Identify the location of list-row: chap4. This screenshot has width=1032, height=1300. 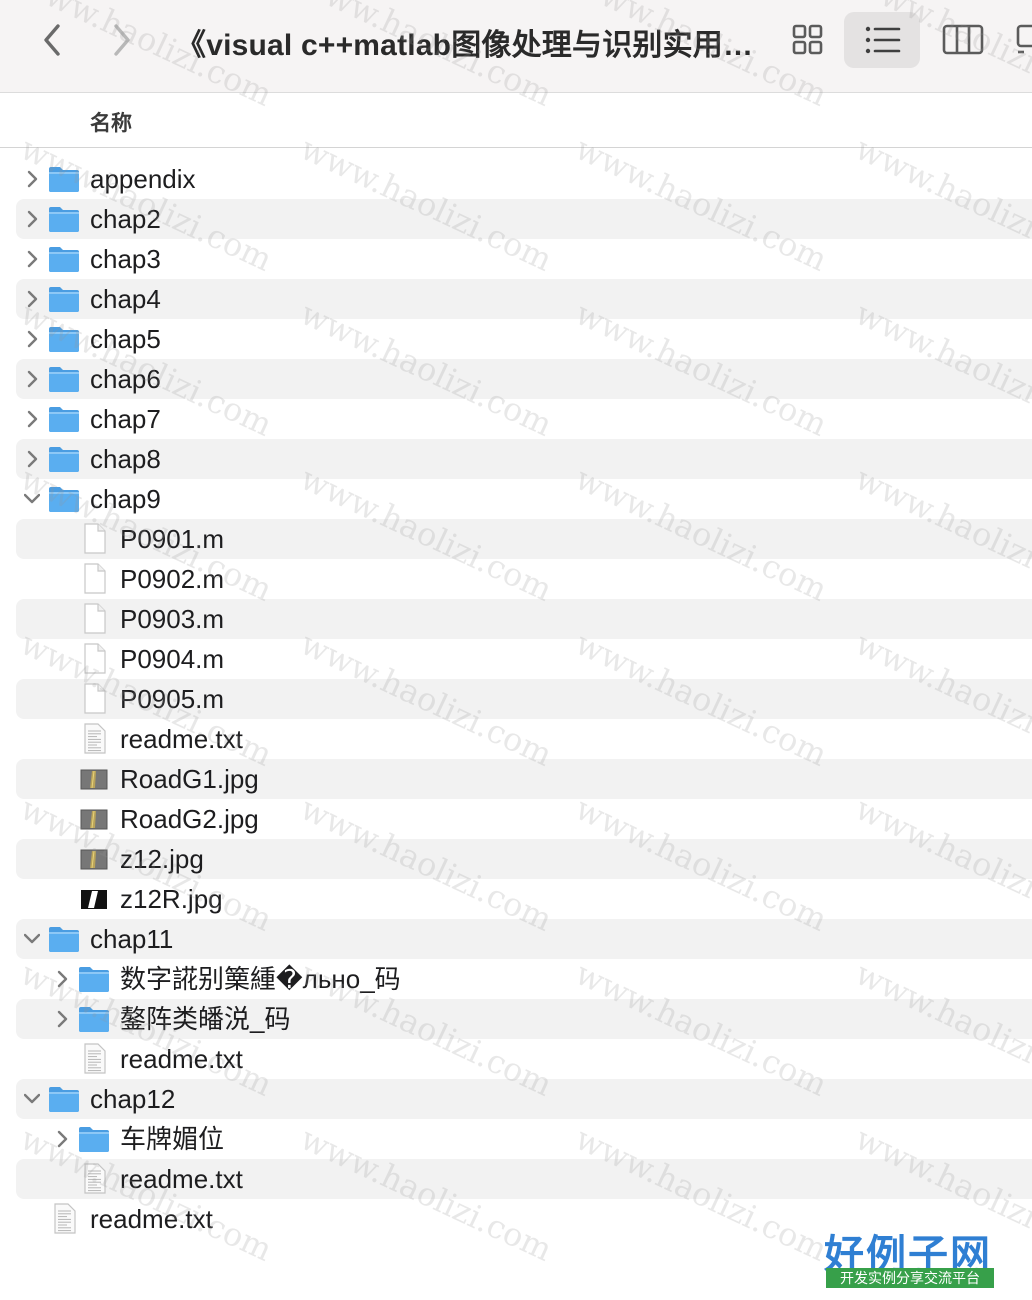
(516, 299).